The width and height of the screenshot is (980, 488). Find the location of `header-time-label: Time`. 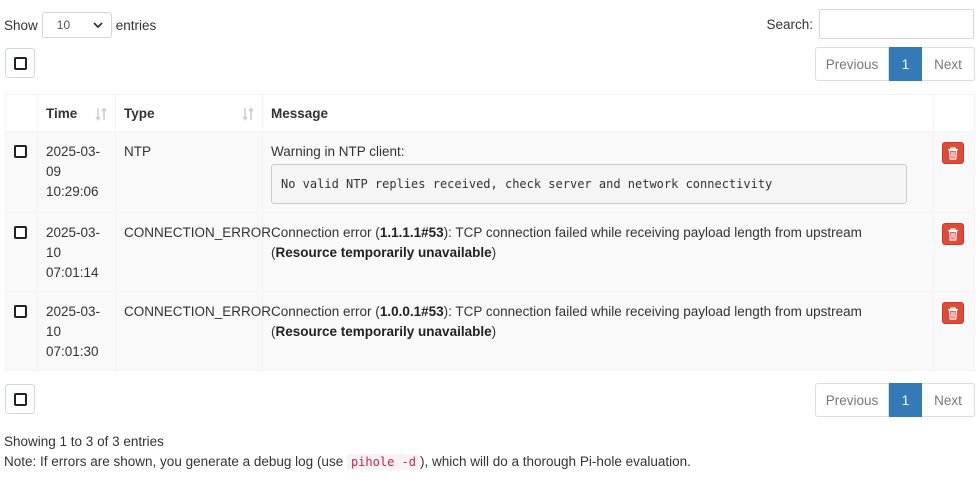

header-time-label: Time is located at coordinates (62, 113).